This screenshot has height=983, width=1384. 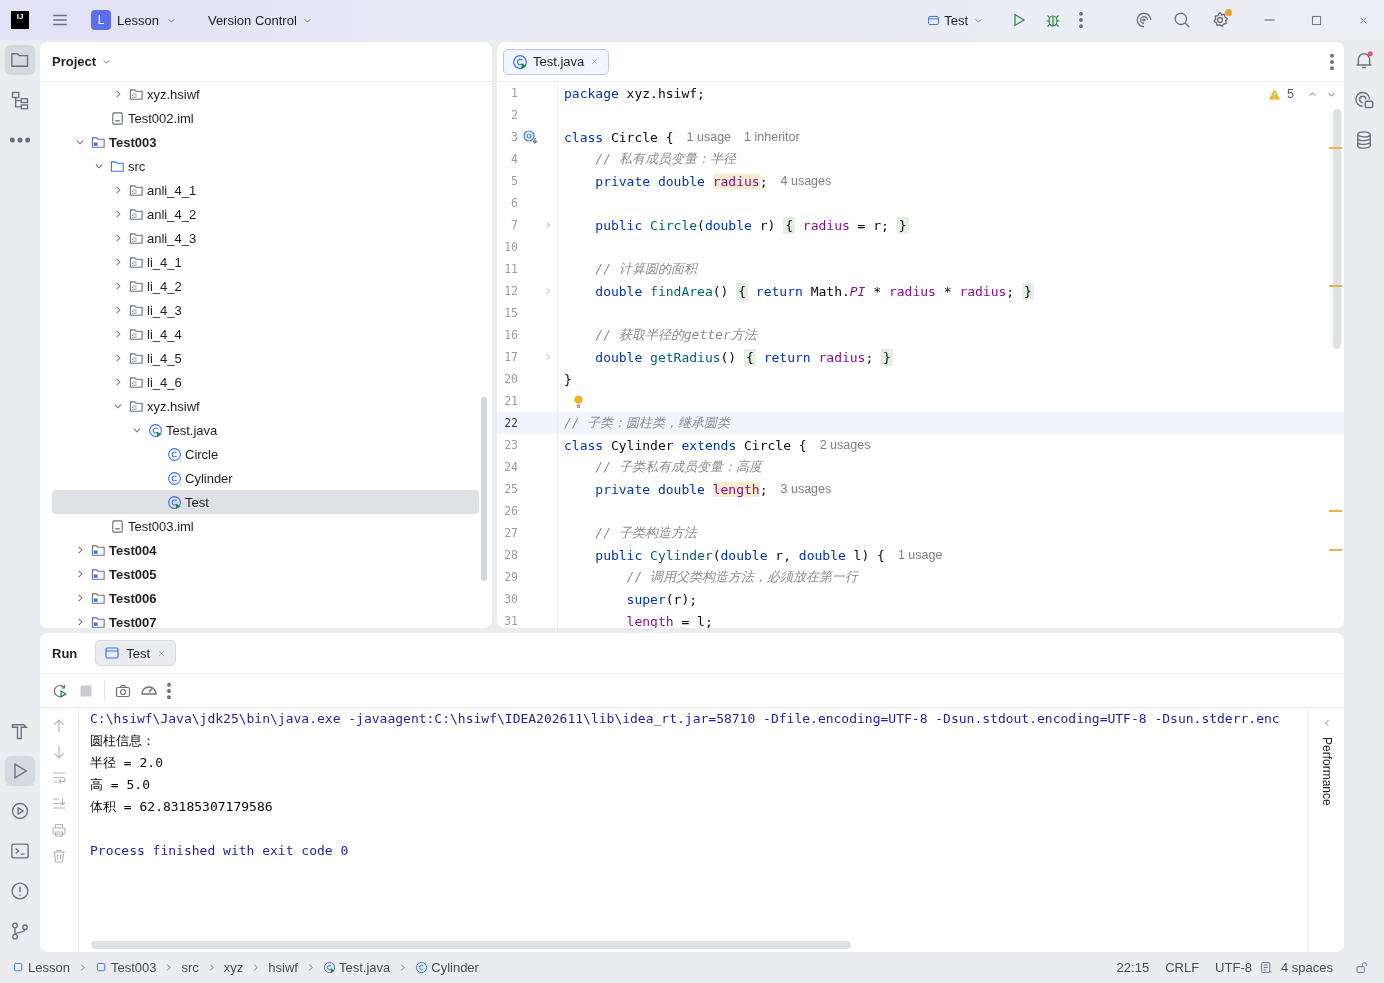 I want to click on indent-setting: 4 spaces, so click(x=1306, y=967).